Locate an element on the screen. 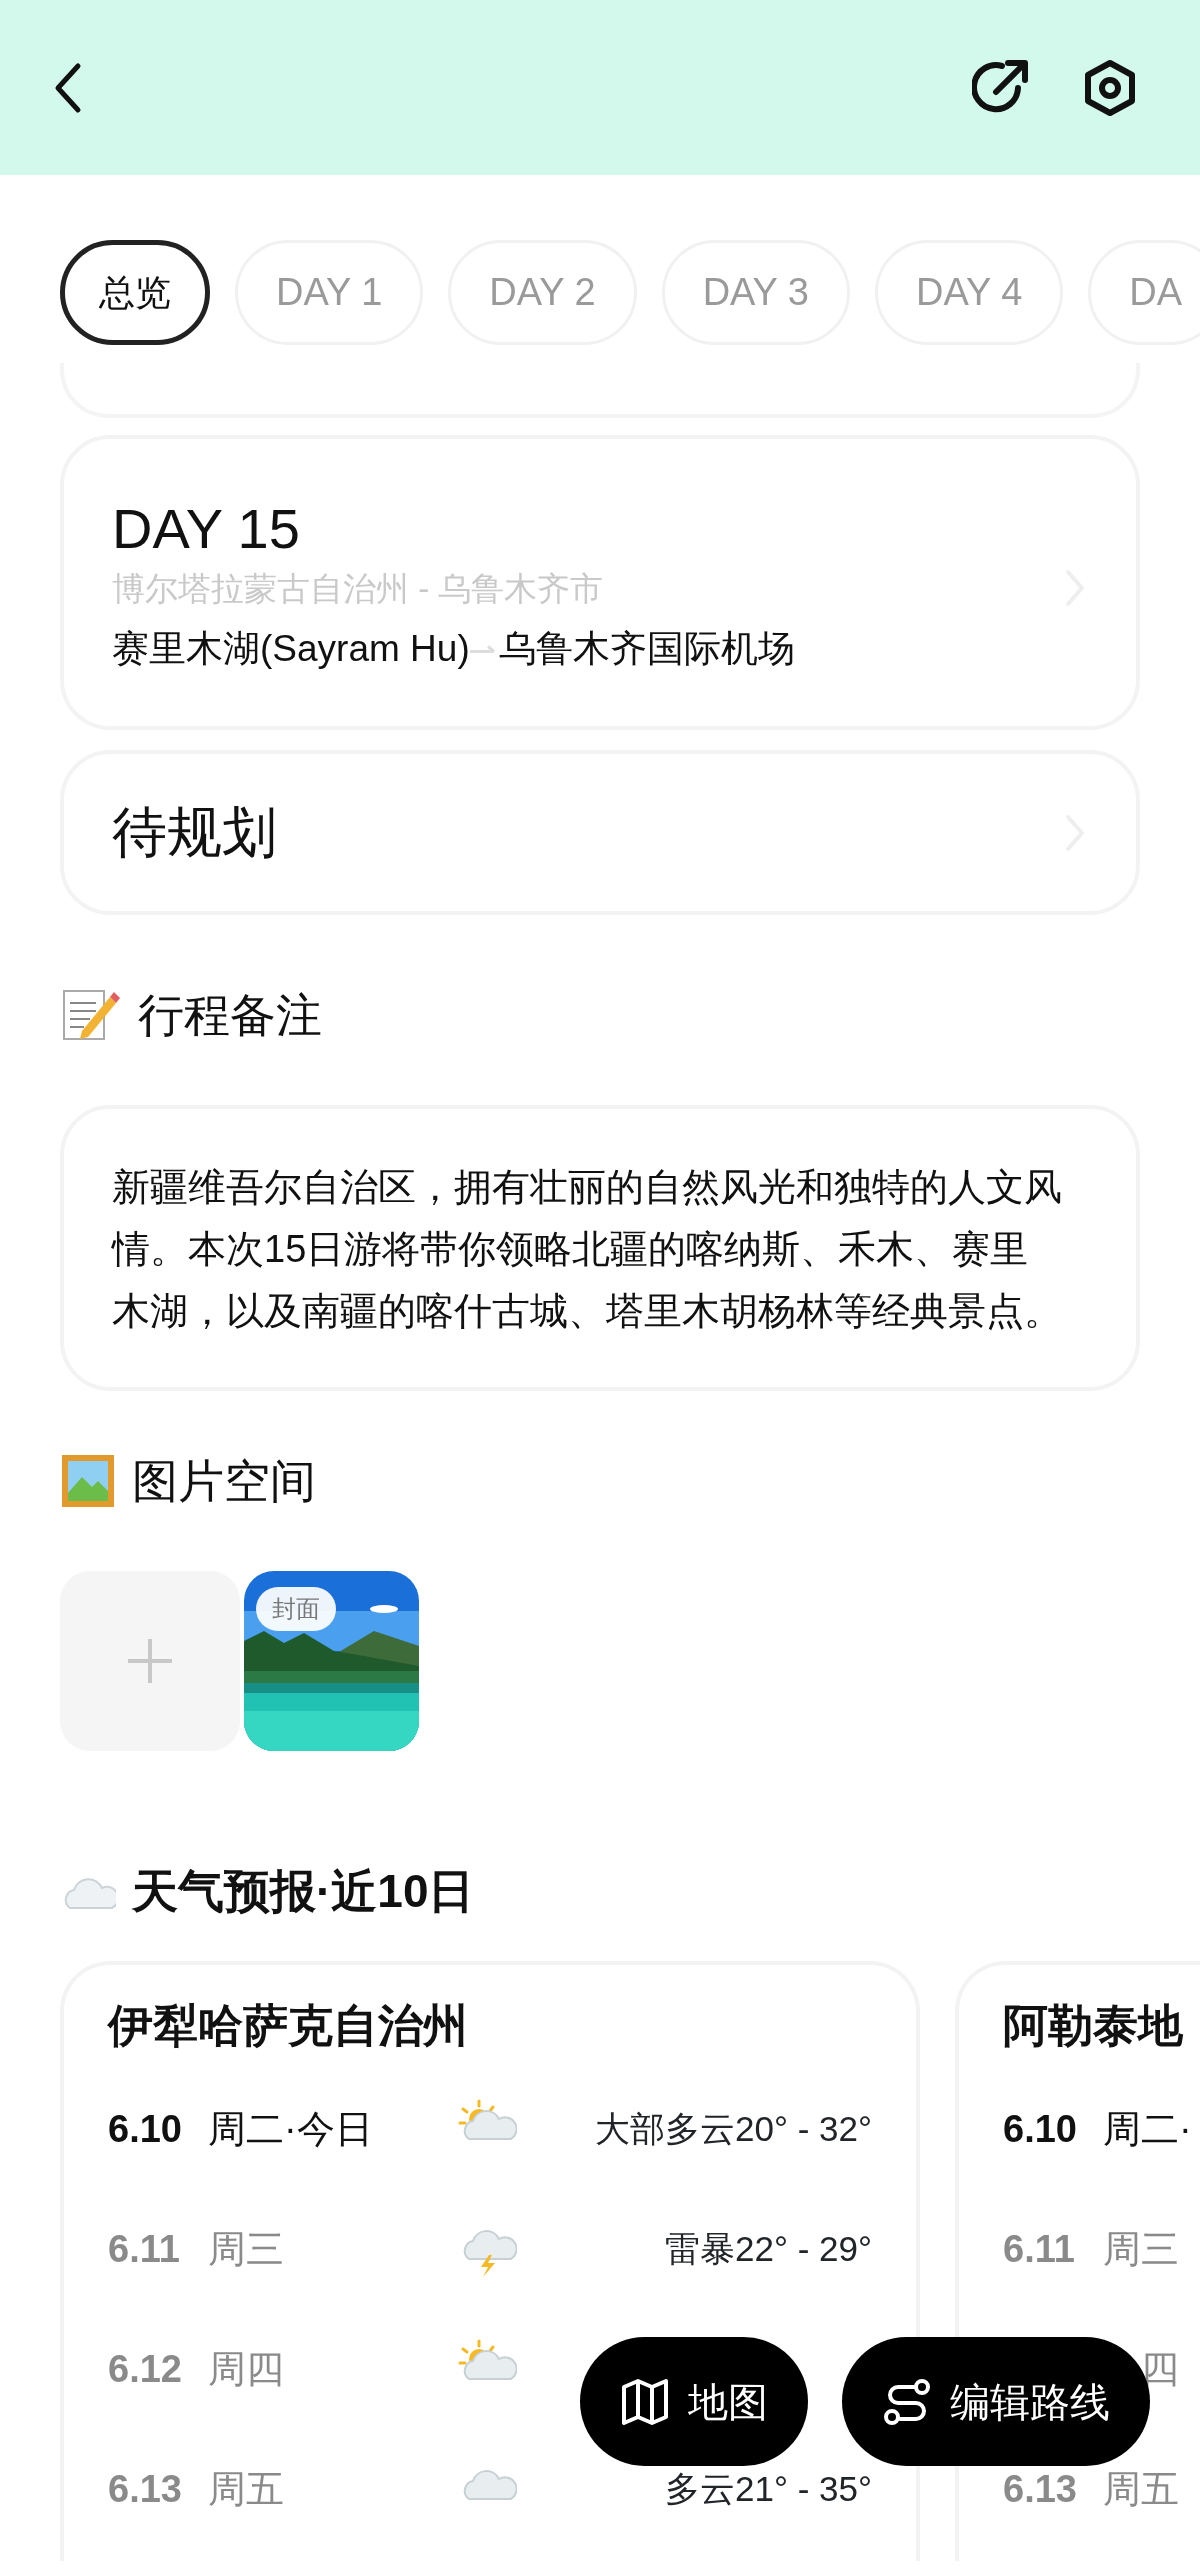 Image resolution: width=1200 pixels, height=2569 pixels. picture-frame-icon is located at coordinates (88, 1481).